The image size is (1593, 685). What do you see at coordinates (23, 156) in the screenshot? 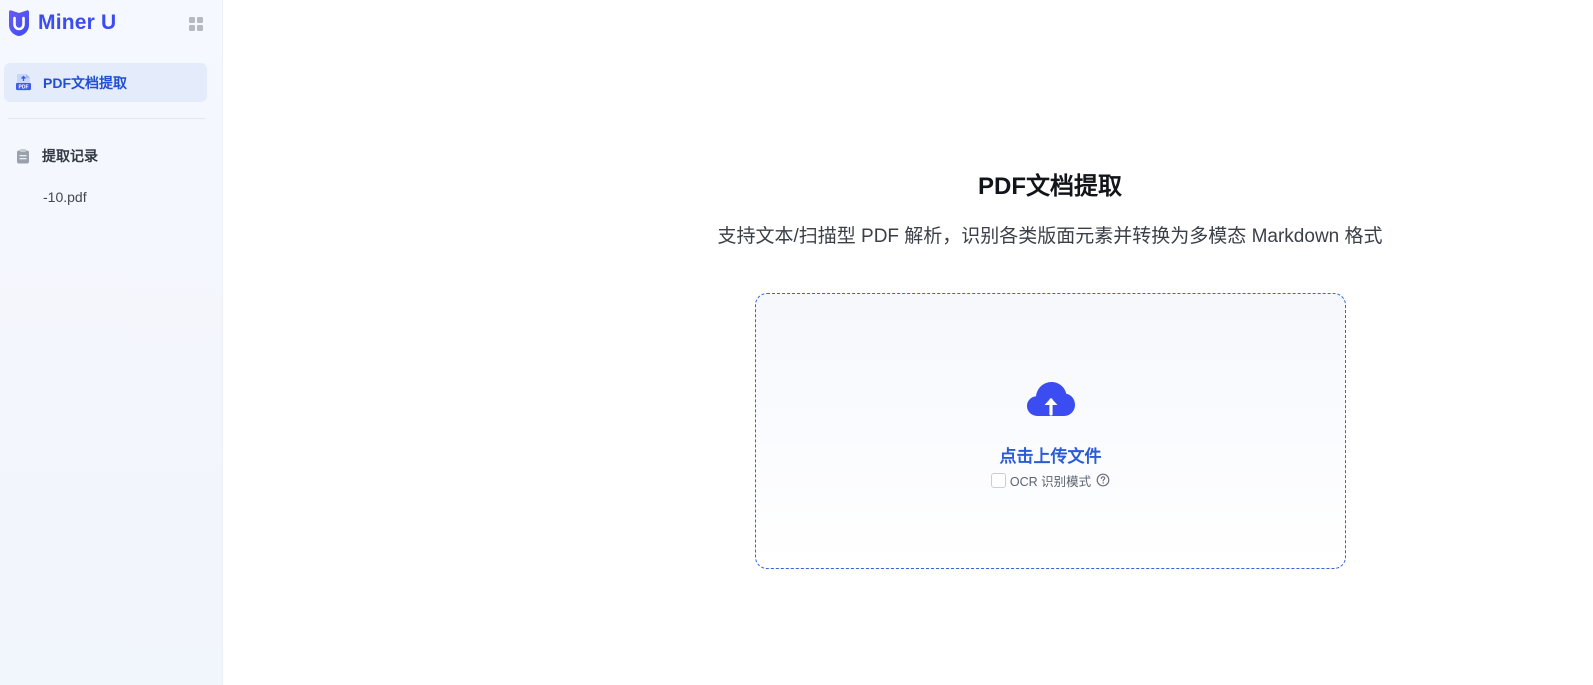
I see `clipboard-icon` at bounding box center [23, 156].